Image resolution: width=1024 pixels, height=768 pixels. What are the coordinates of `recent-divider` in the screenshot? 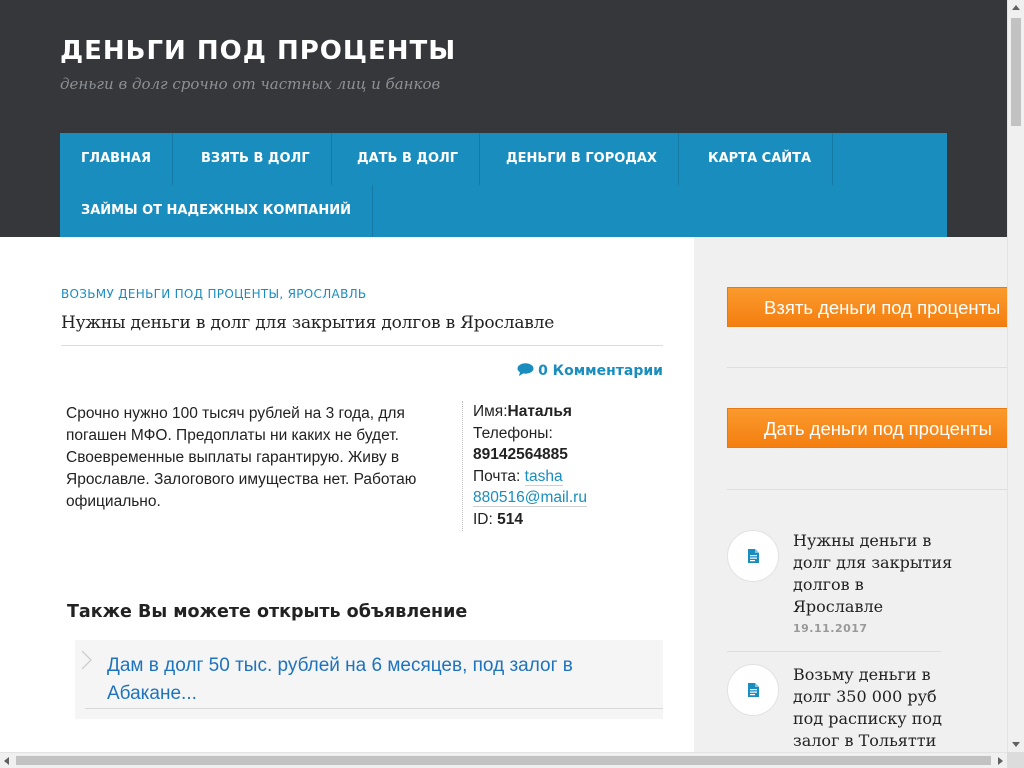 It's located at (834, 651).